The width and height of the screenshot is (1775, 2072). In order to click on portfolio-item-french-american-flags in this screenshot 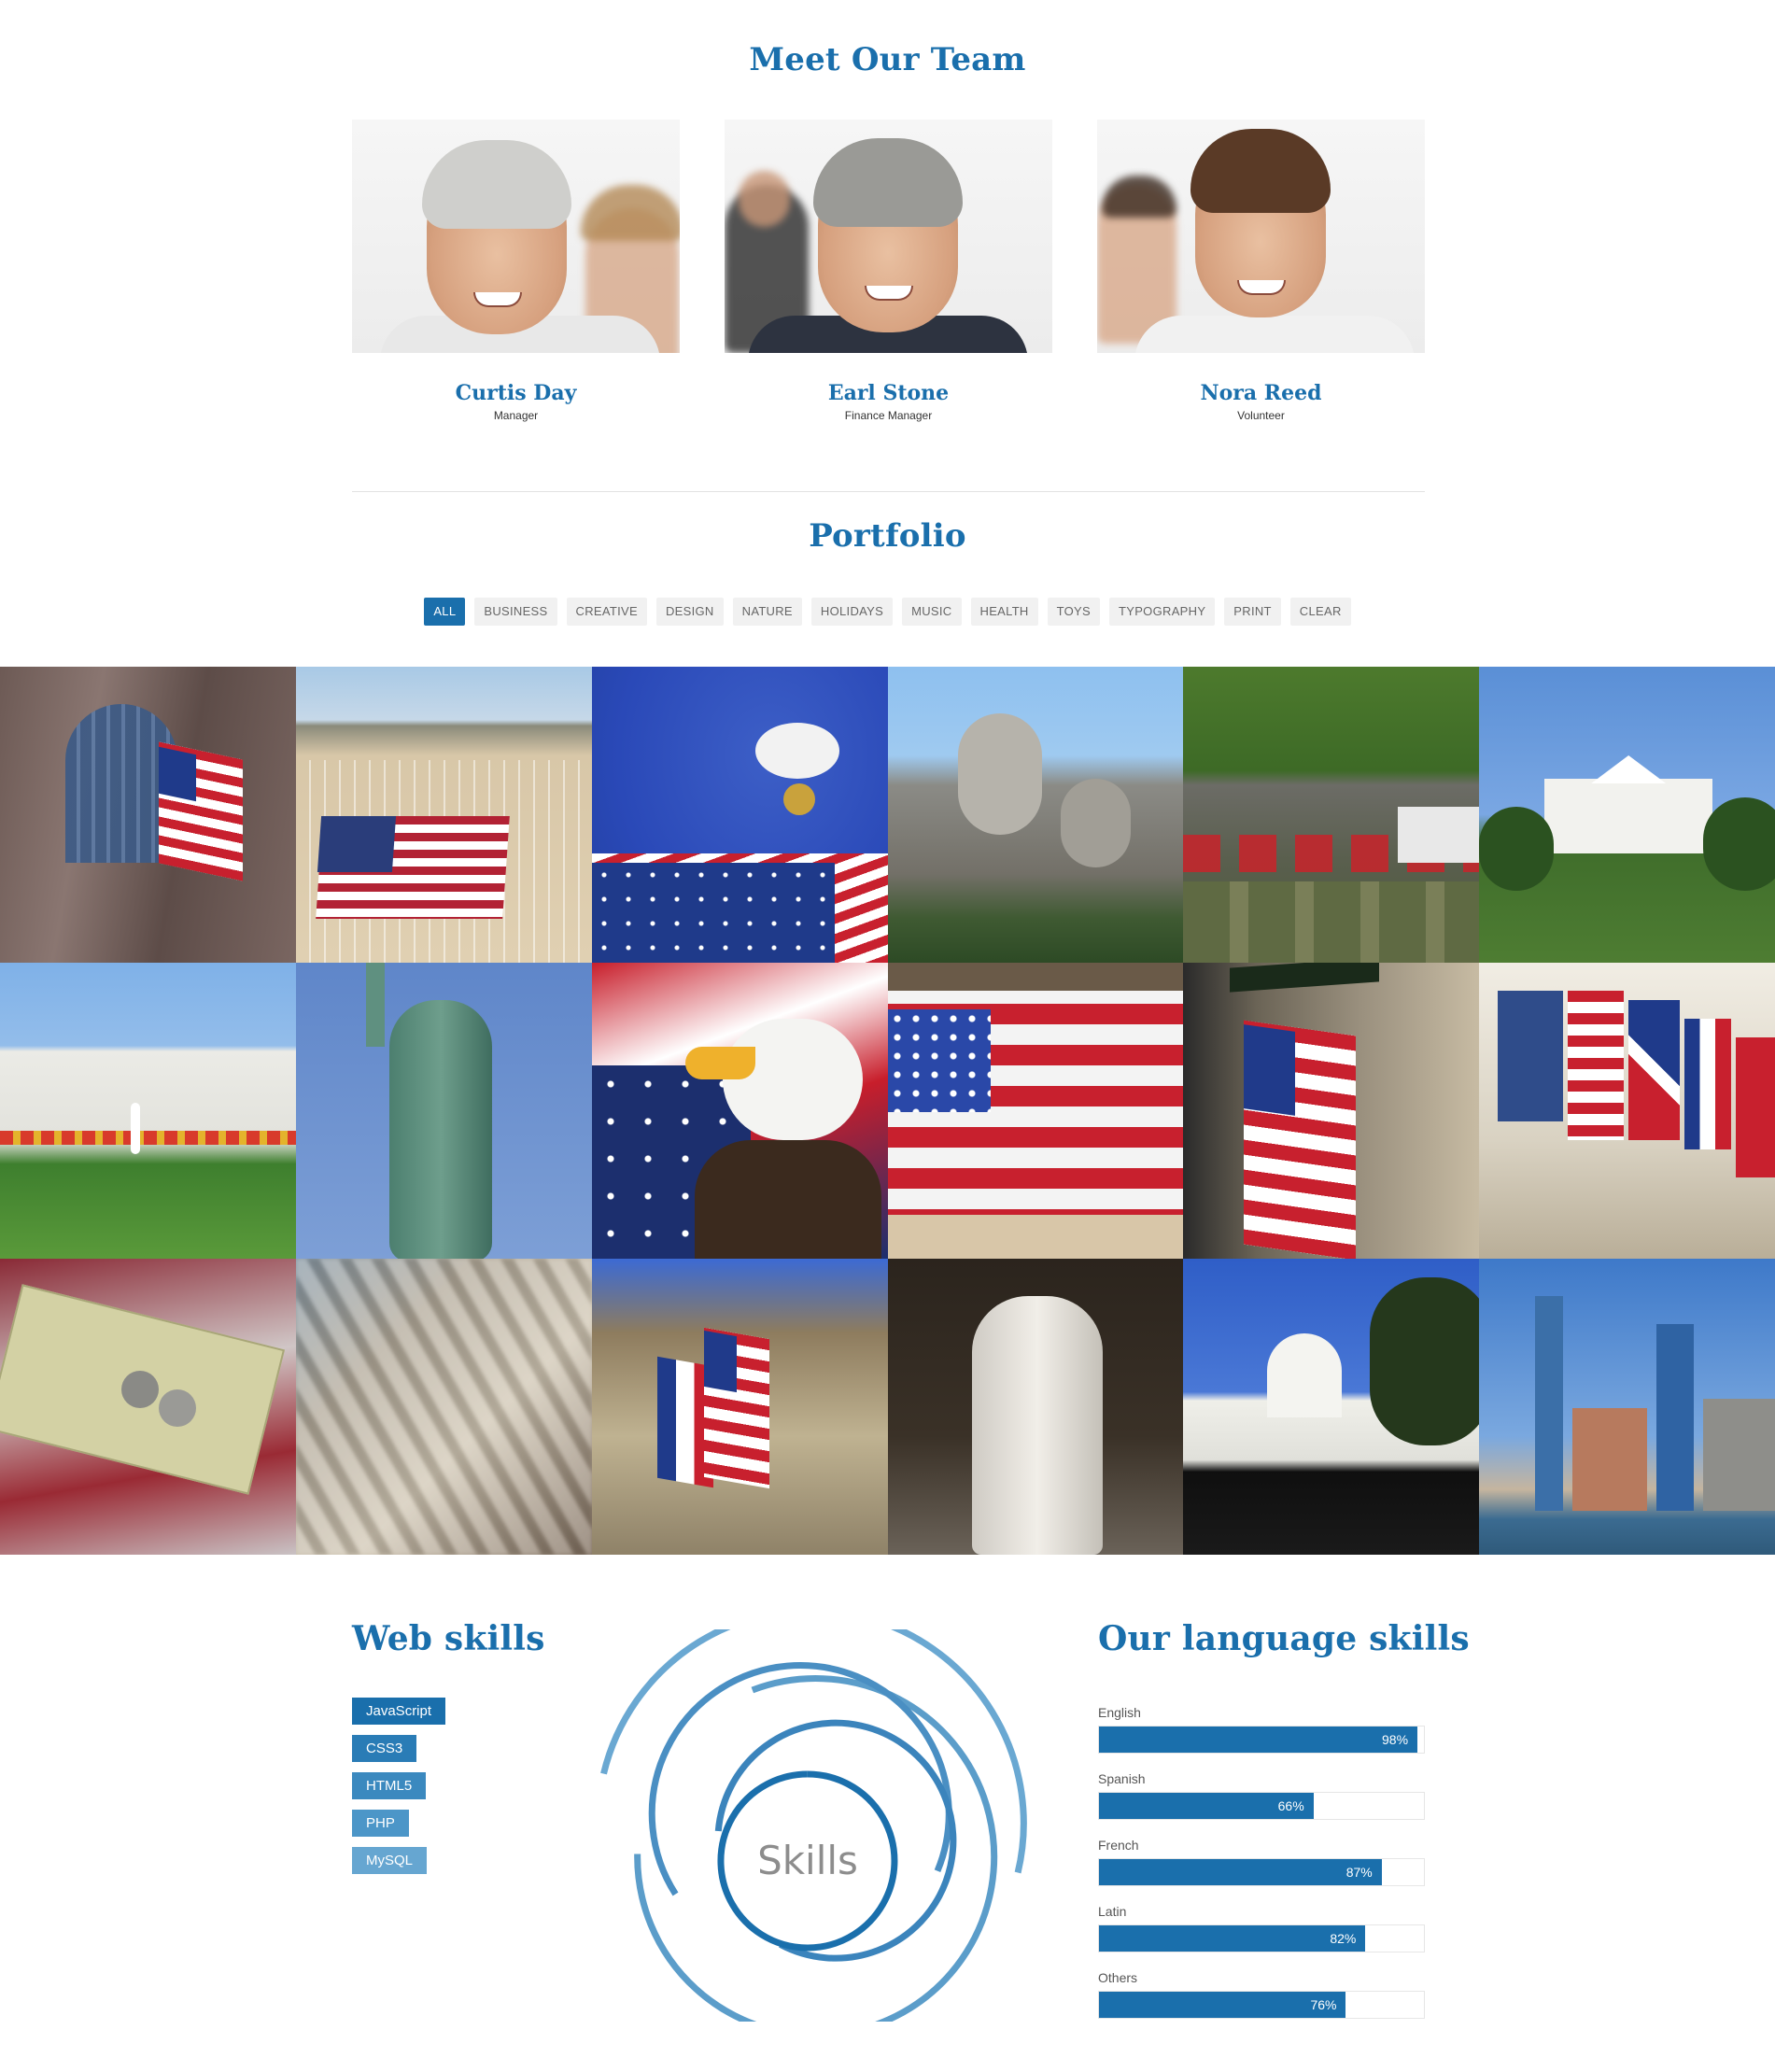, I will do `click(739, 1407)`.